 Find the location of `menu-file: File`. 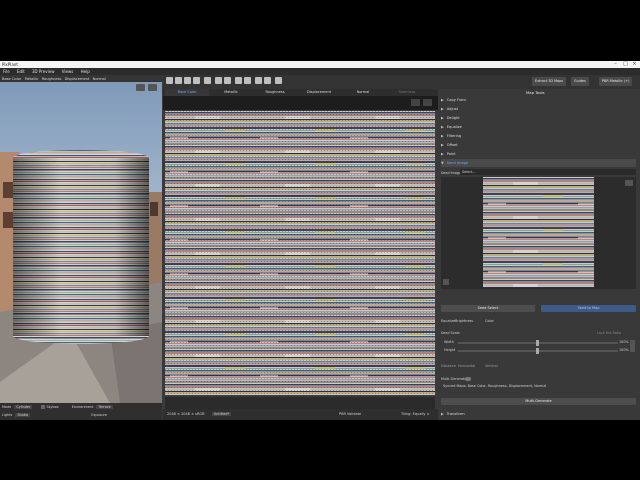

menu-file: File is located at coordinates (6, 71).